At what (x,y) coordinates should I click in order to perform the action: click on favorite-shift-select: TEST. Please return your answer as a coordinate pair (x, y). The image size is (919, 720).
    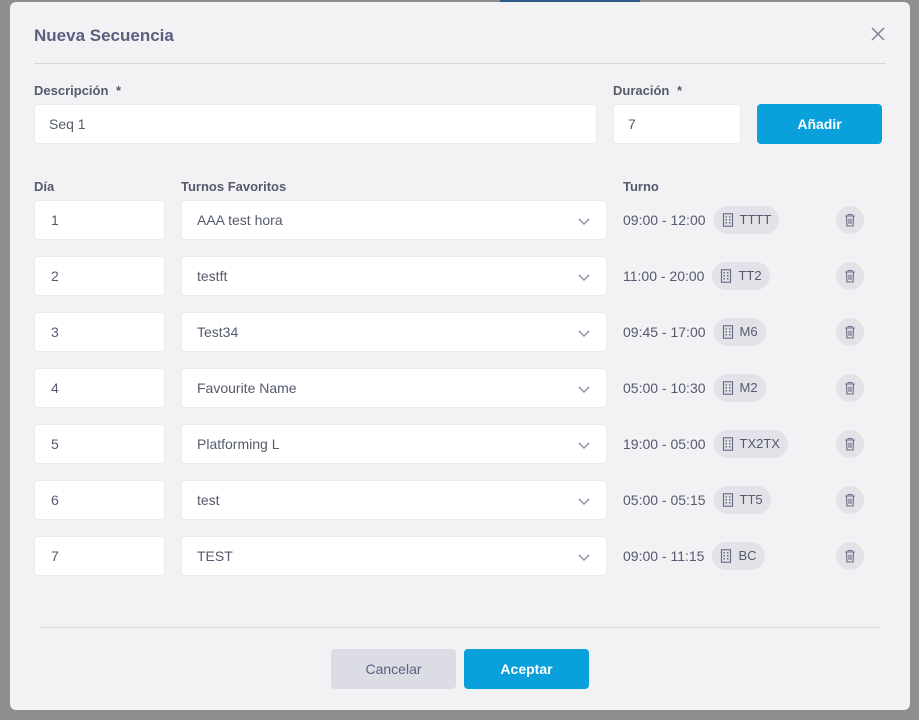
    Looking at the image, I should click on (394, 556).